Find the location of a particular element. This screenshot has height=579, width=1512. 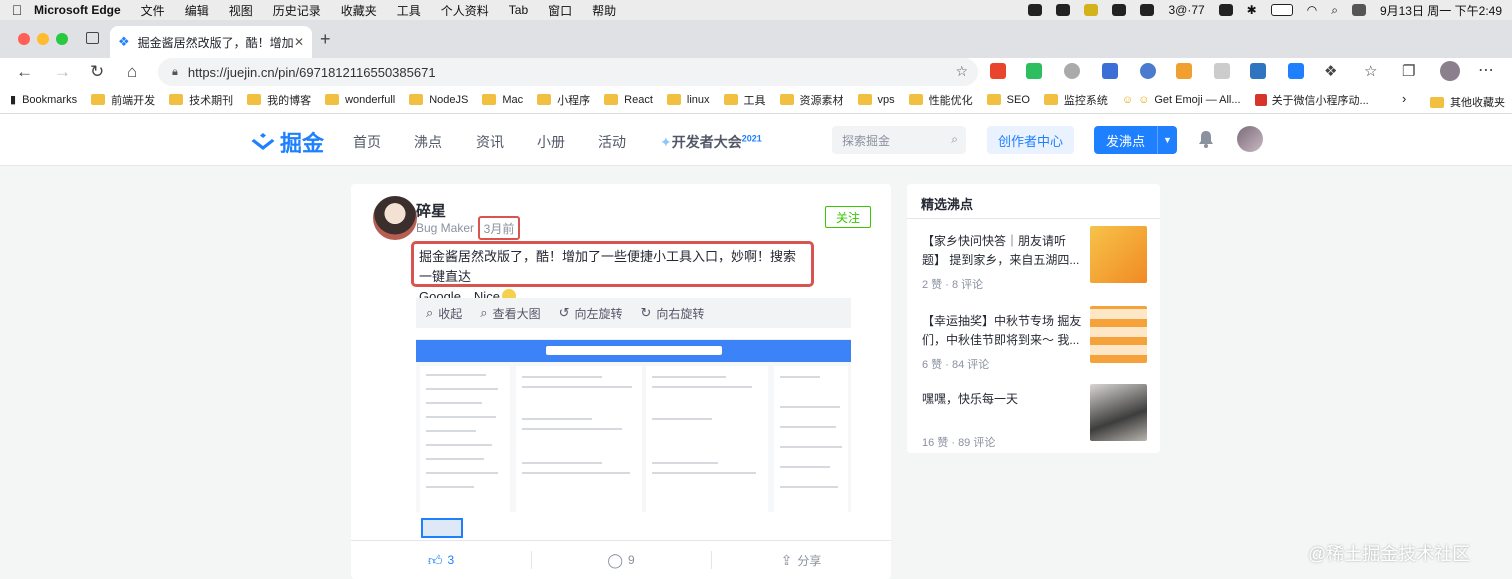

bookmark-folder: 小程序 is located at coordinates (563, 100).